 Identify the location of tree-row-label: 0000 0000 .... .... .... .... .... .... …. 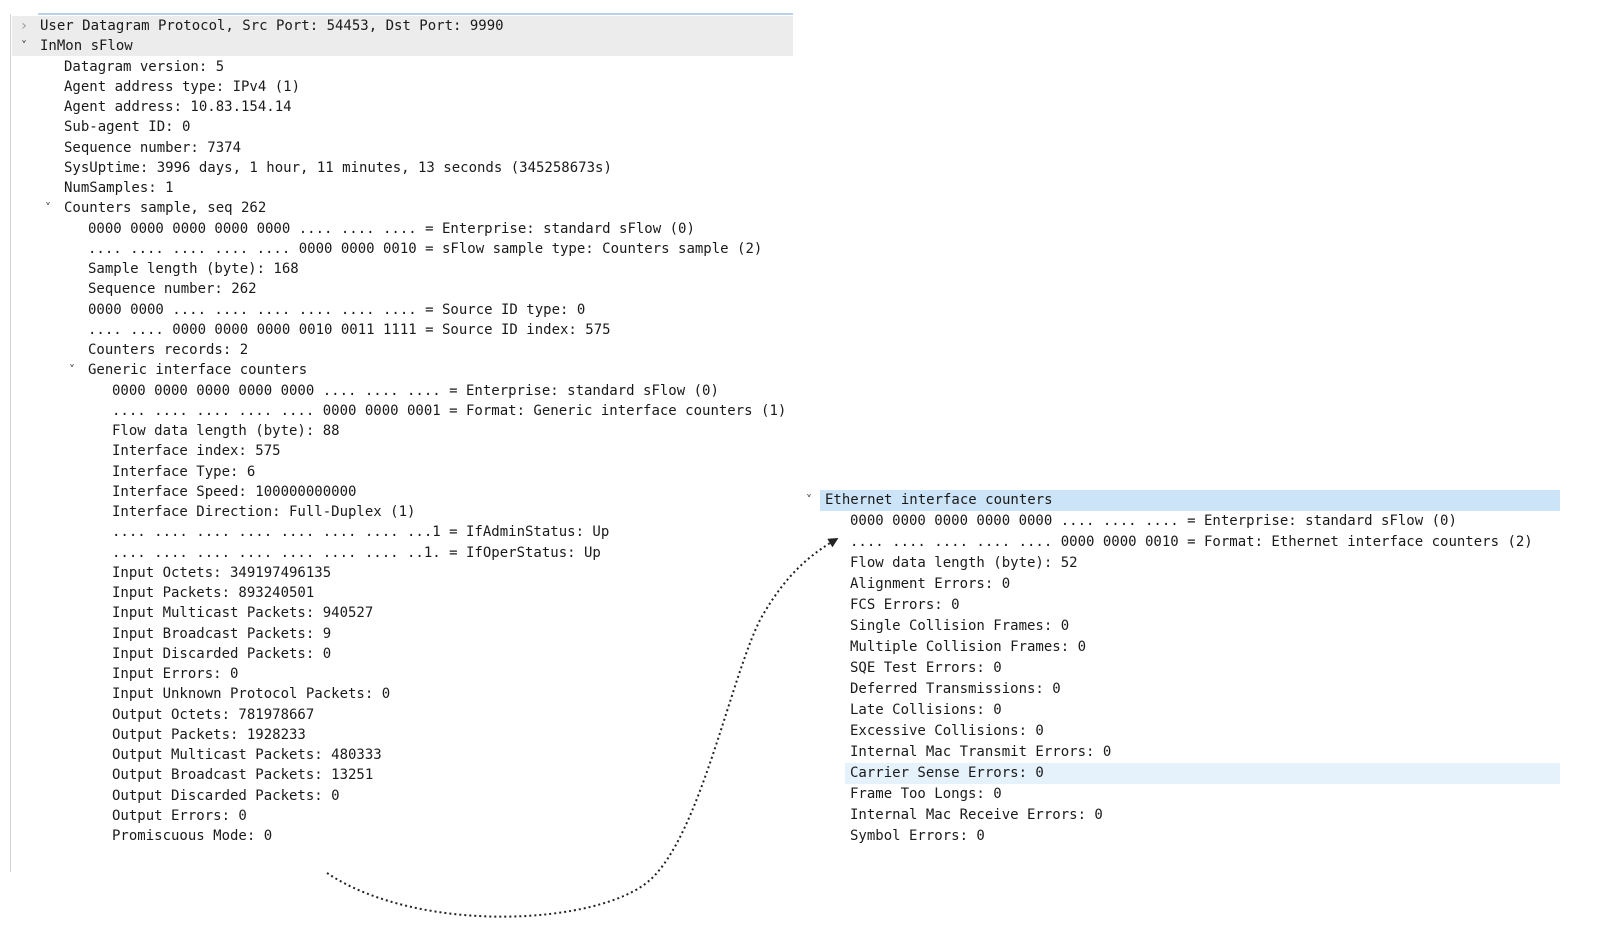
(337, 309).